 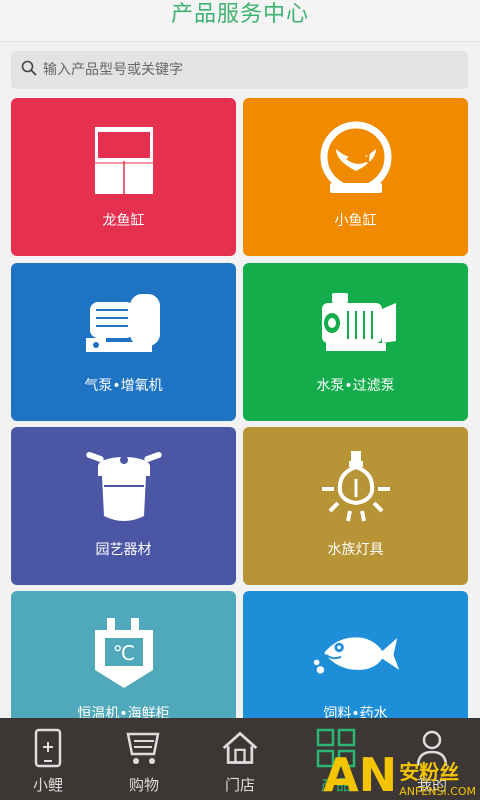 What do you see at coordinates (355, 712) in the screenshot?
I see `category-label: 饲料•药水` at bounding box center [355, 712].